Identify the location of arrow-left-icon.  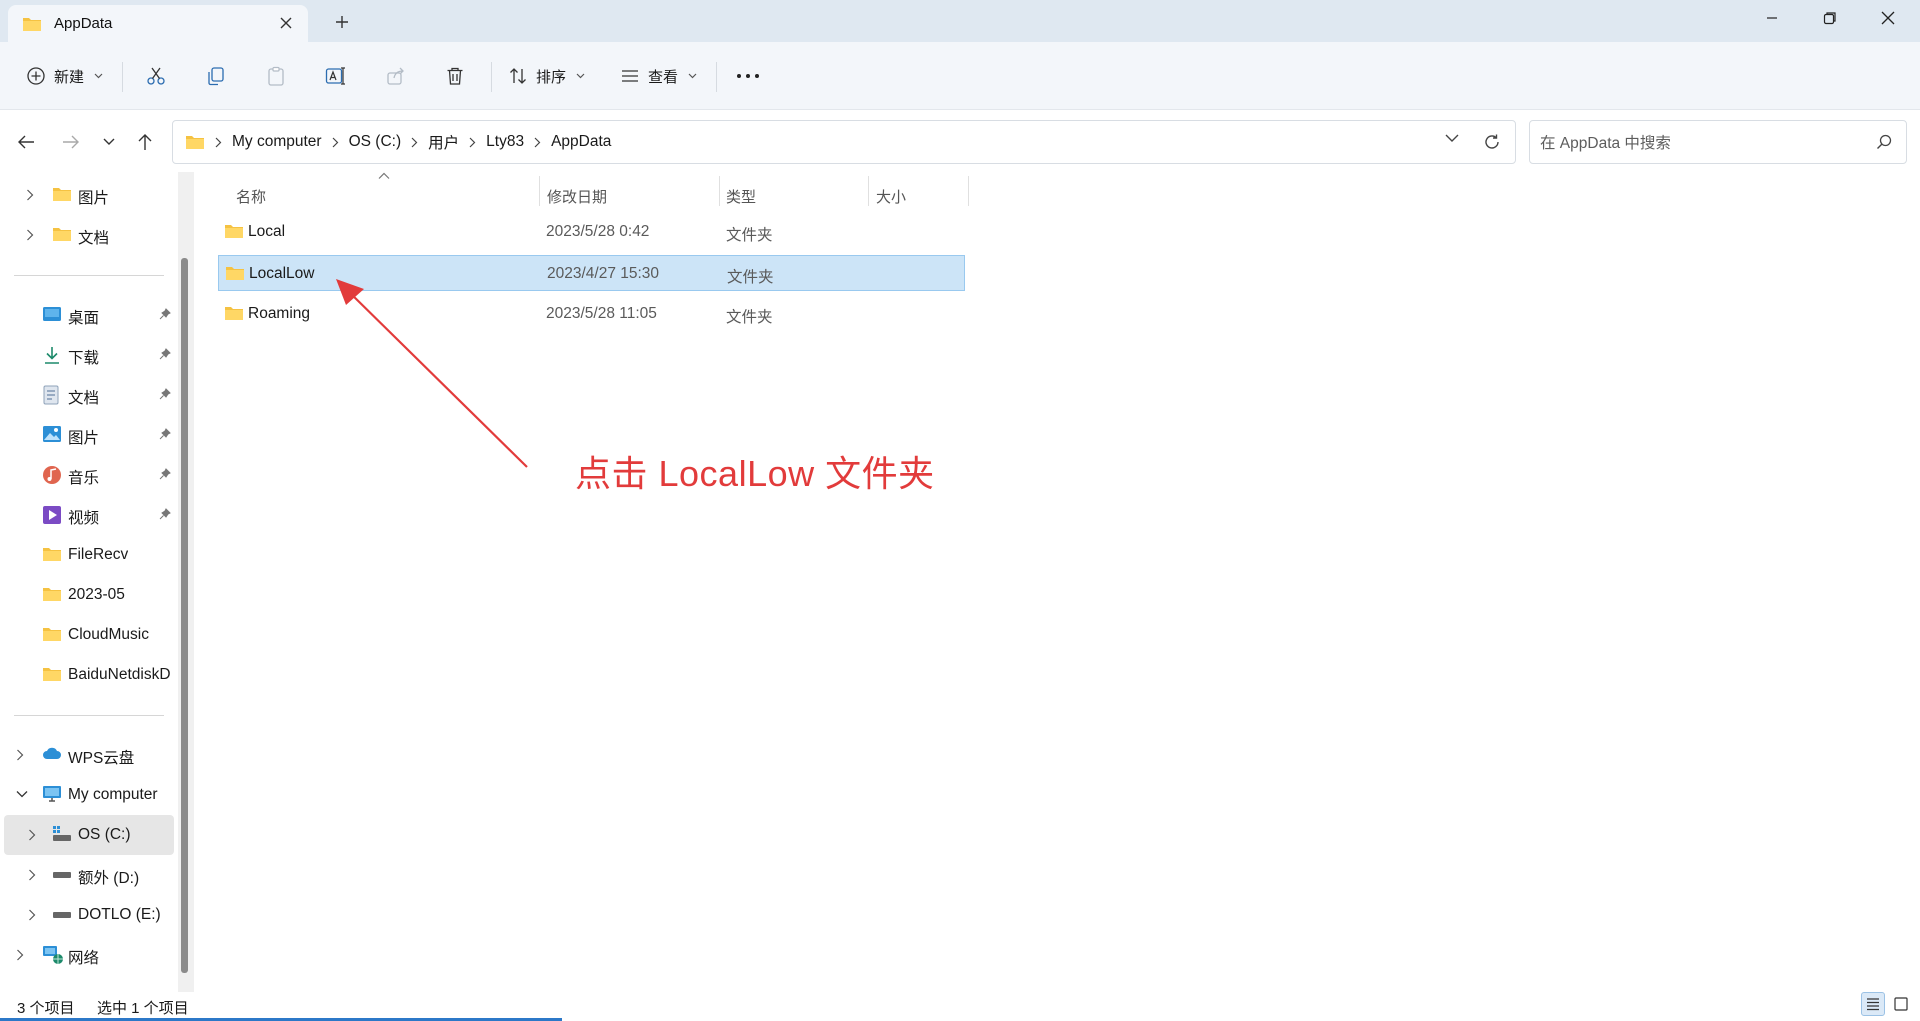
(26, 142).